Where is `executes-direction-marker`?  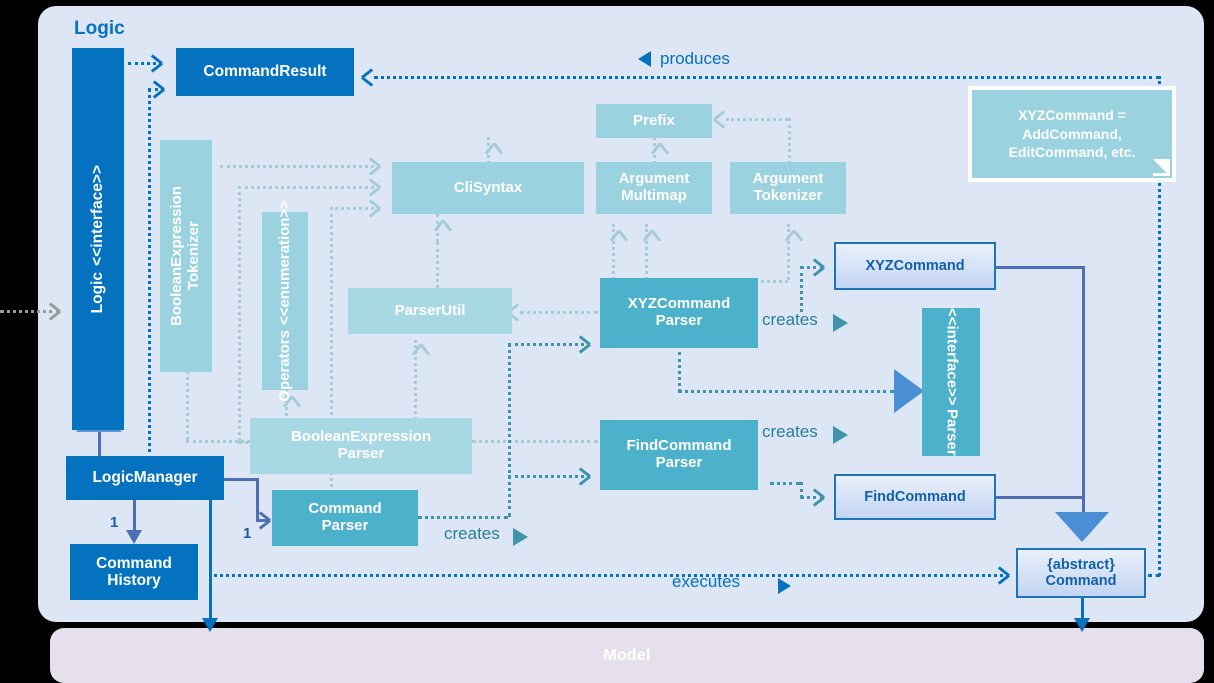
executes-direction-marker is located at coordinates (784, 586).